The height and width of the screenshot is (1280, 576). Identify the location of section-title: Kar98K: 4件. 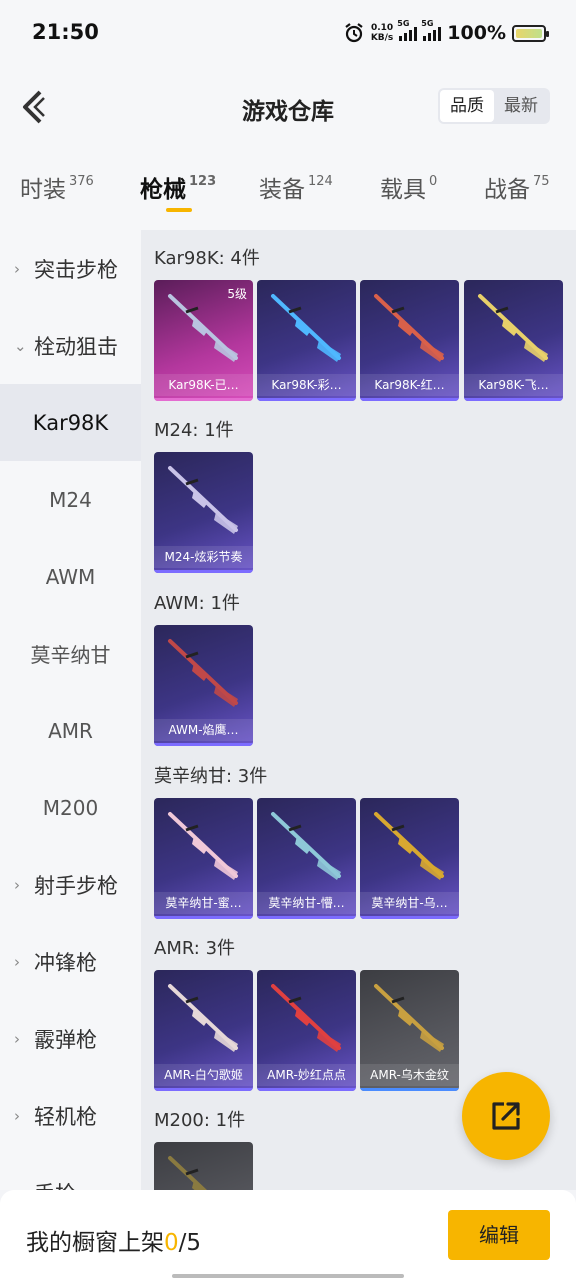
(207, 258).